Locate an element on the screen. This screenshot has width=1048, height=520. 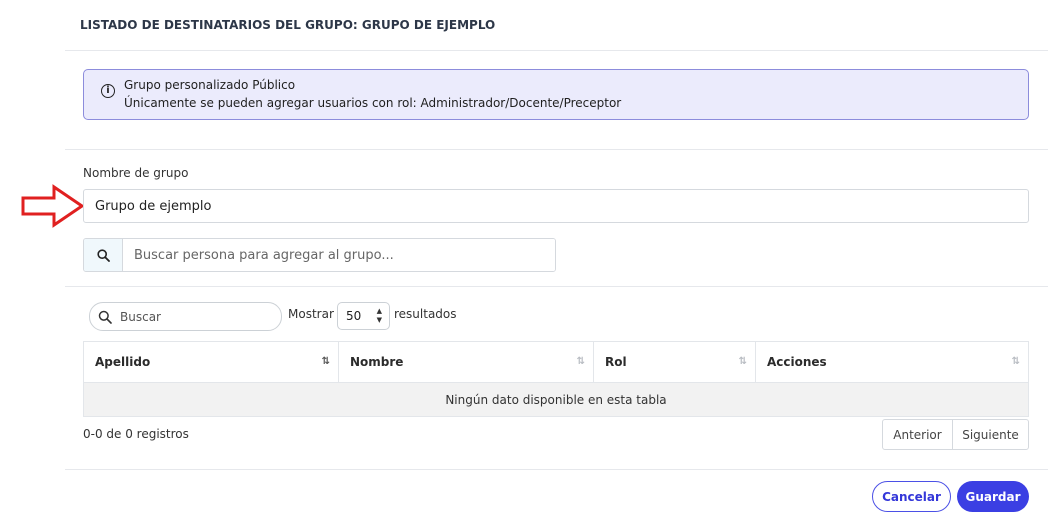
next-page-button: Siguiente is located at coordinates (990, 434).